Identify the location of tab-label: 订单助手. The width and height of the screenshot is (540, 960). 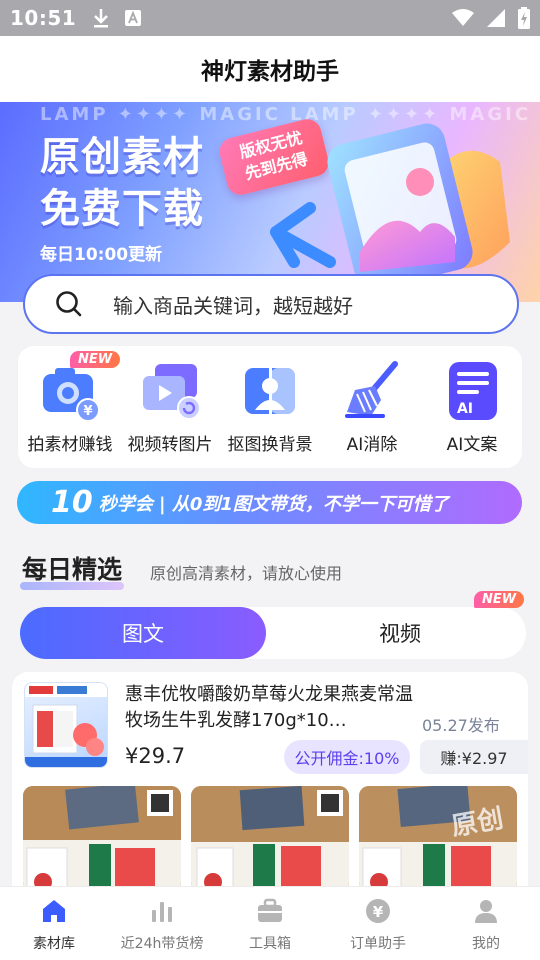
(378, 944).